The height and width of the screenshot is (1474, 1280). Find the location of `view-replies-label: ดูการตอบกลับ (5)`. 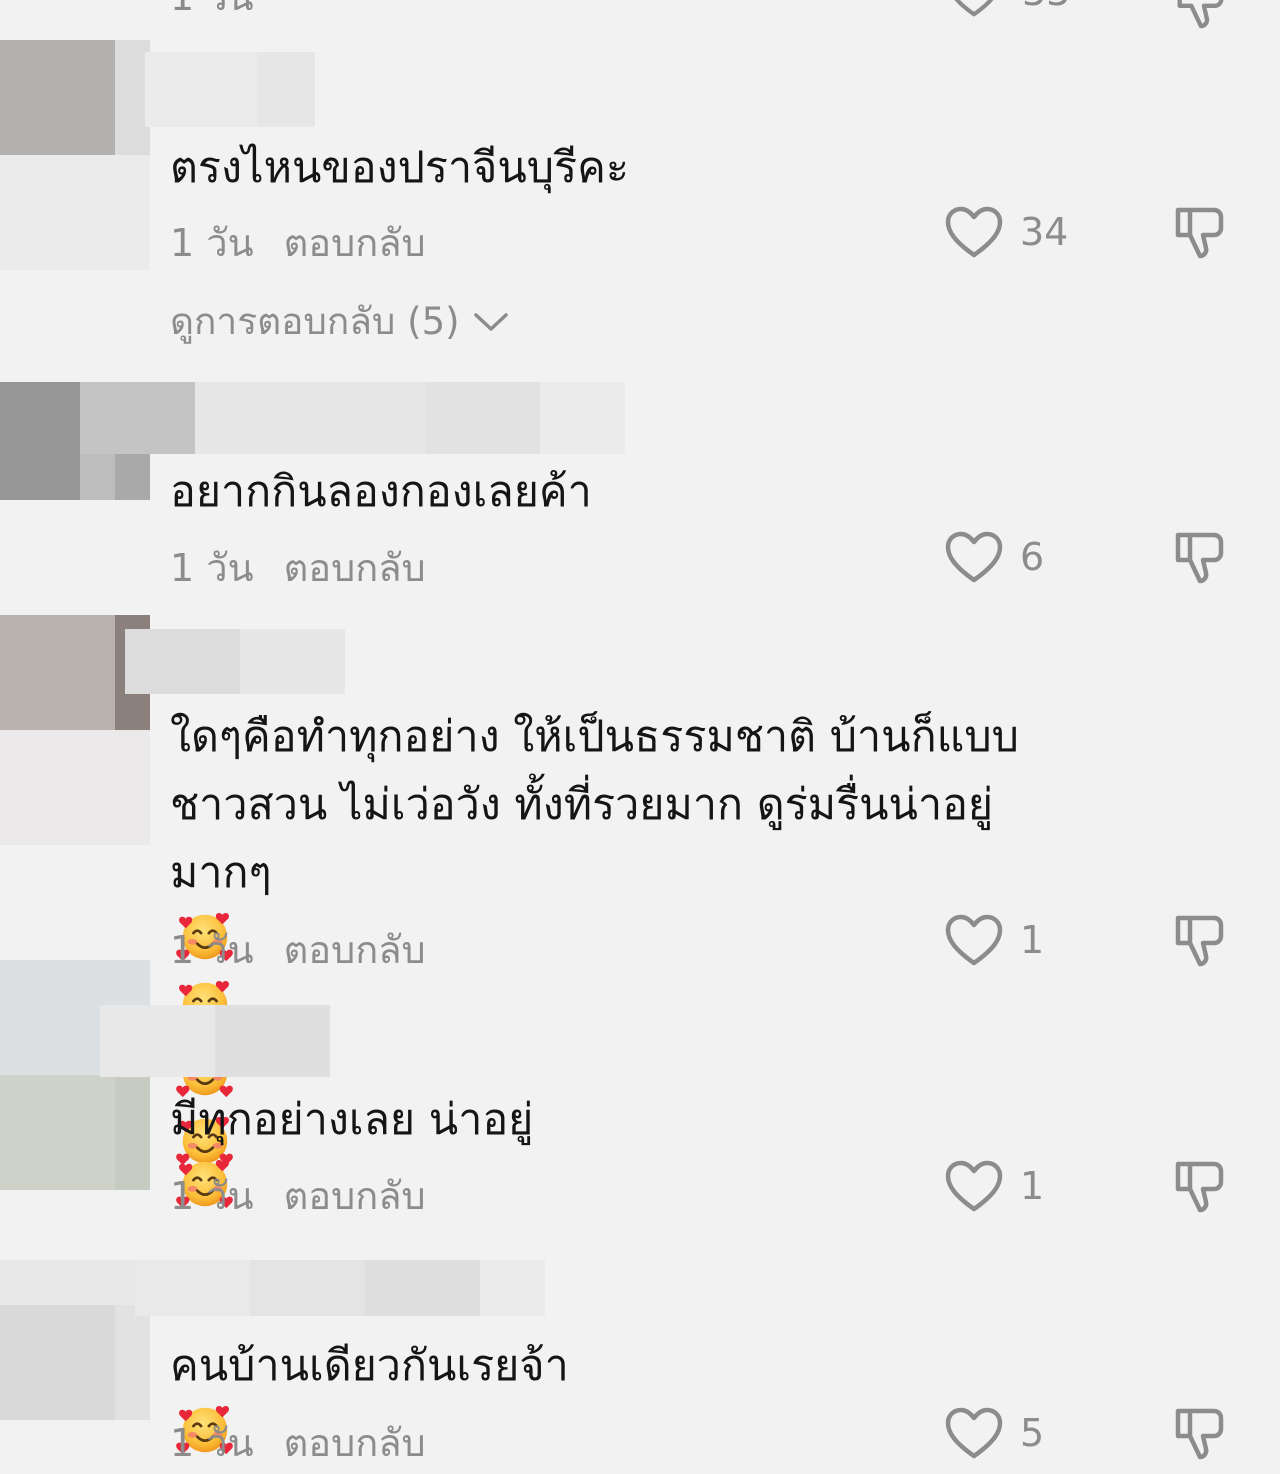

view-replies-label: ดูการตอบกลับ (5) is located at coordinates (315, 321).